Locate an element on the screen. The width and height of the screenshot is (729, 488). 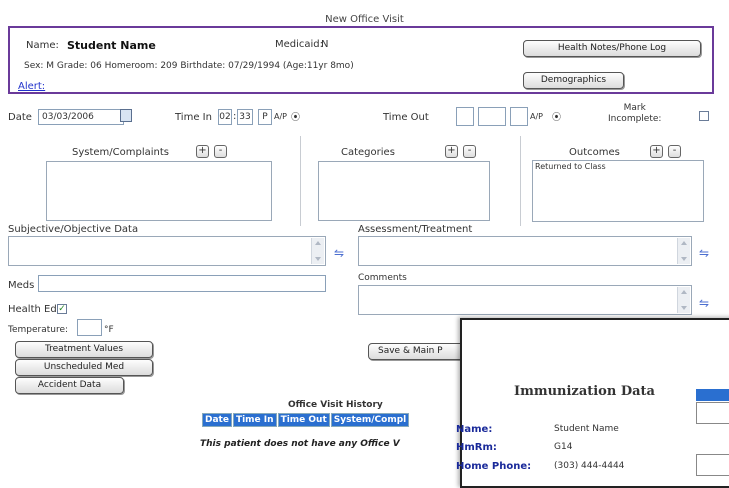
immunization-hmrm-label: HmRm: is located at coordinates (476, 447).